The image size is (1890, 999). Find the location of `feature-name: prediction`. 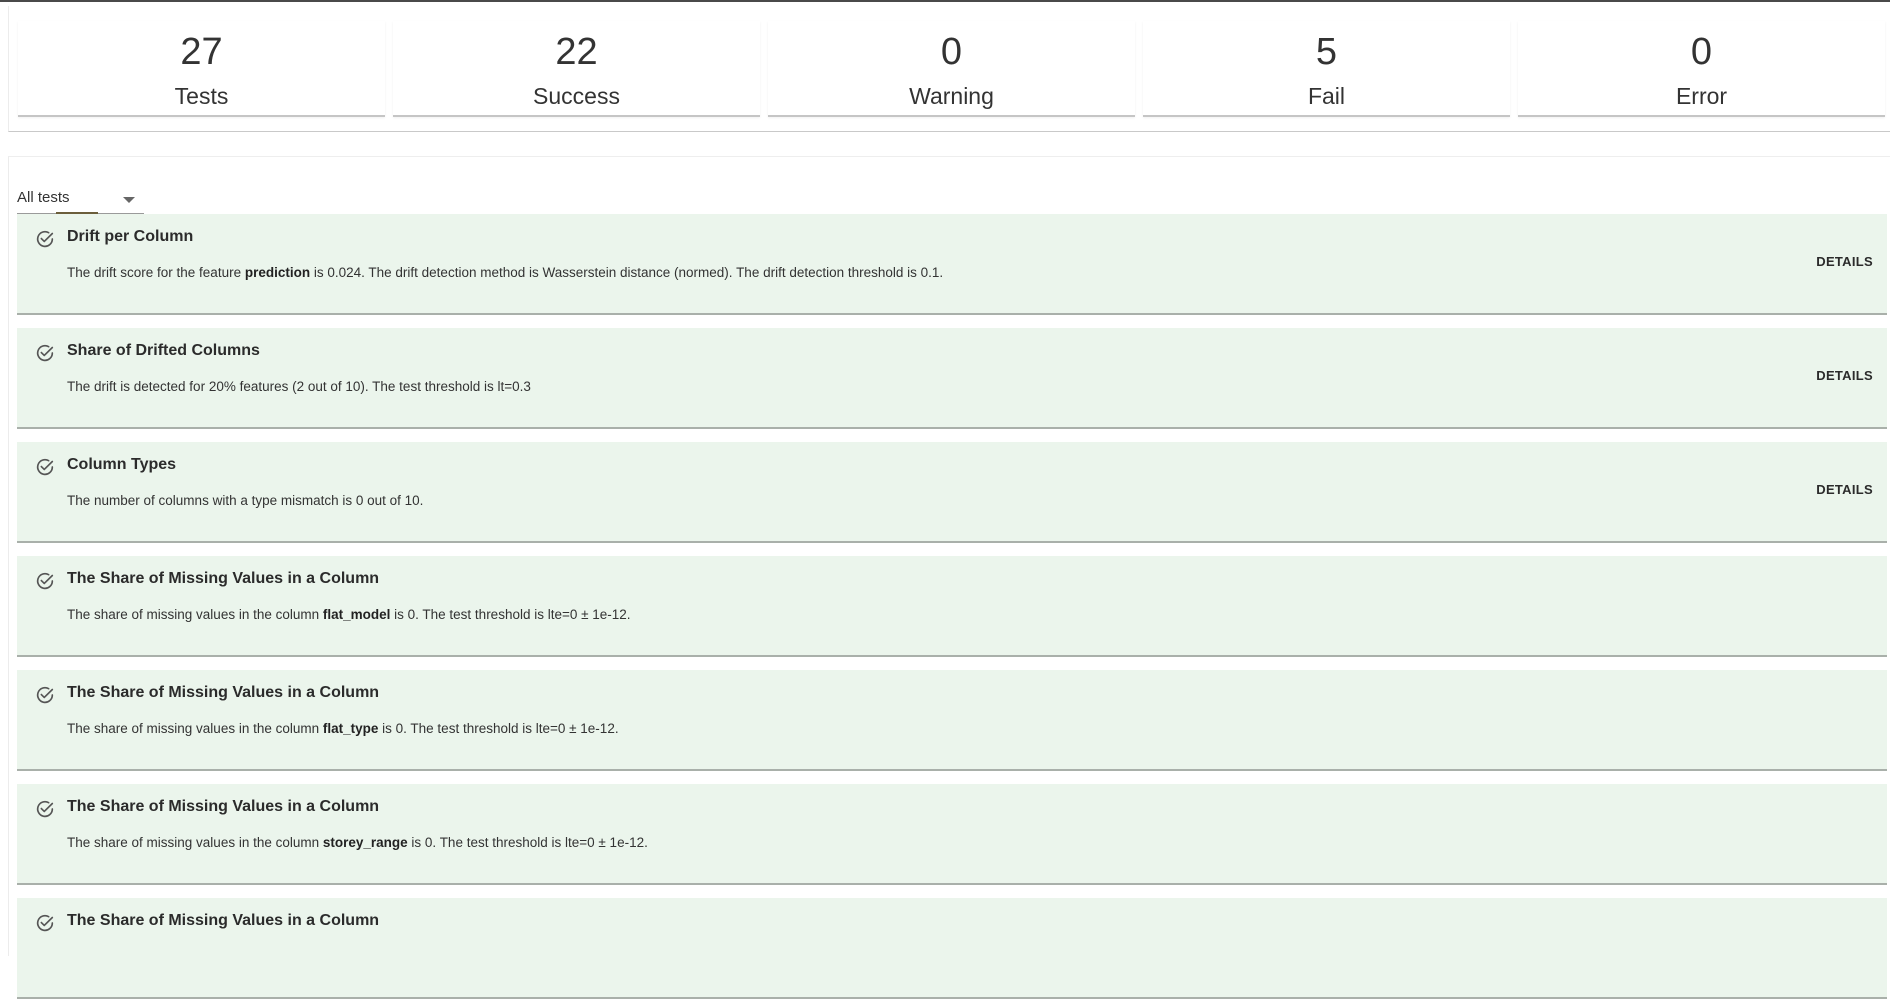

feature-name: prediction is located at coordinates (277, 272).